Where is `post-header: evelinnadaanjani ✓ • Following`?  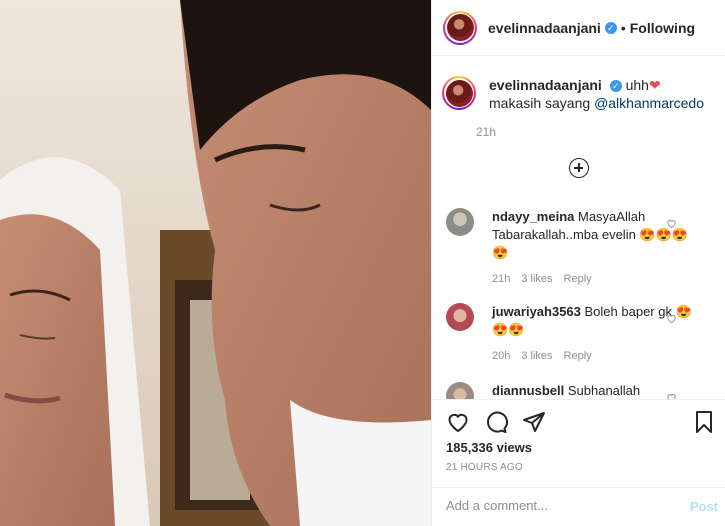
post-header: evelinnadaanjani ✓ • Following is located at coordinates (578, 28).